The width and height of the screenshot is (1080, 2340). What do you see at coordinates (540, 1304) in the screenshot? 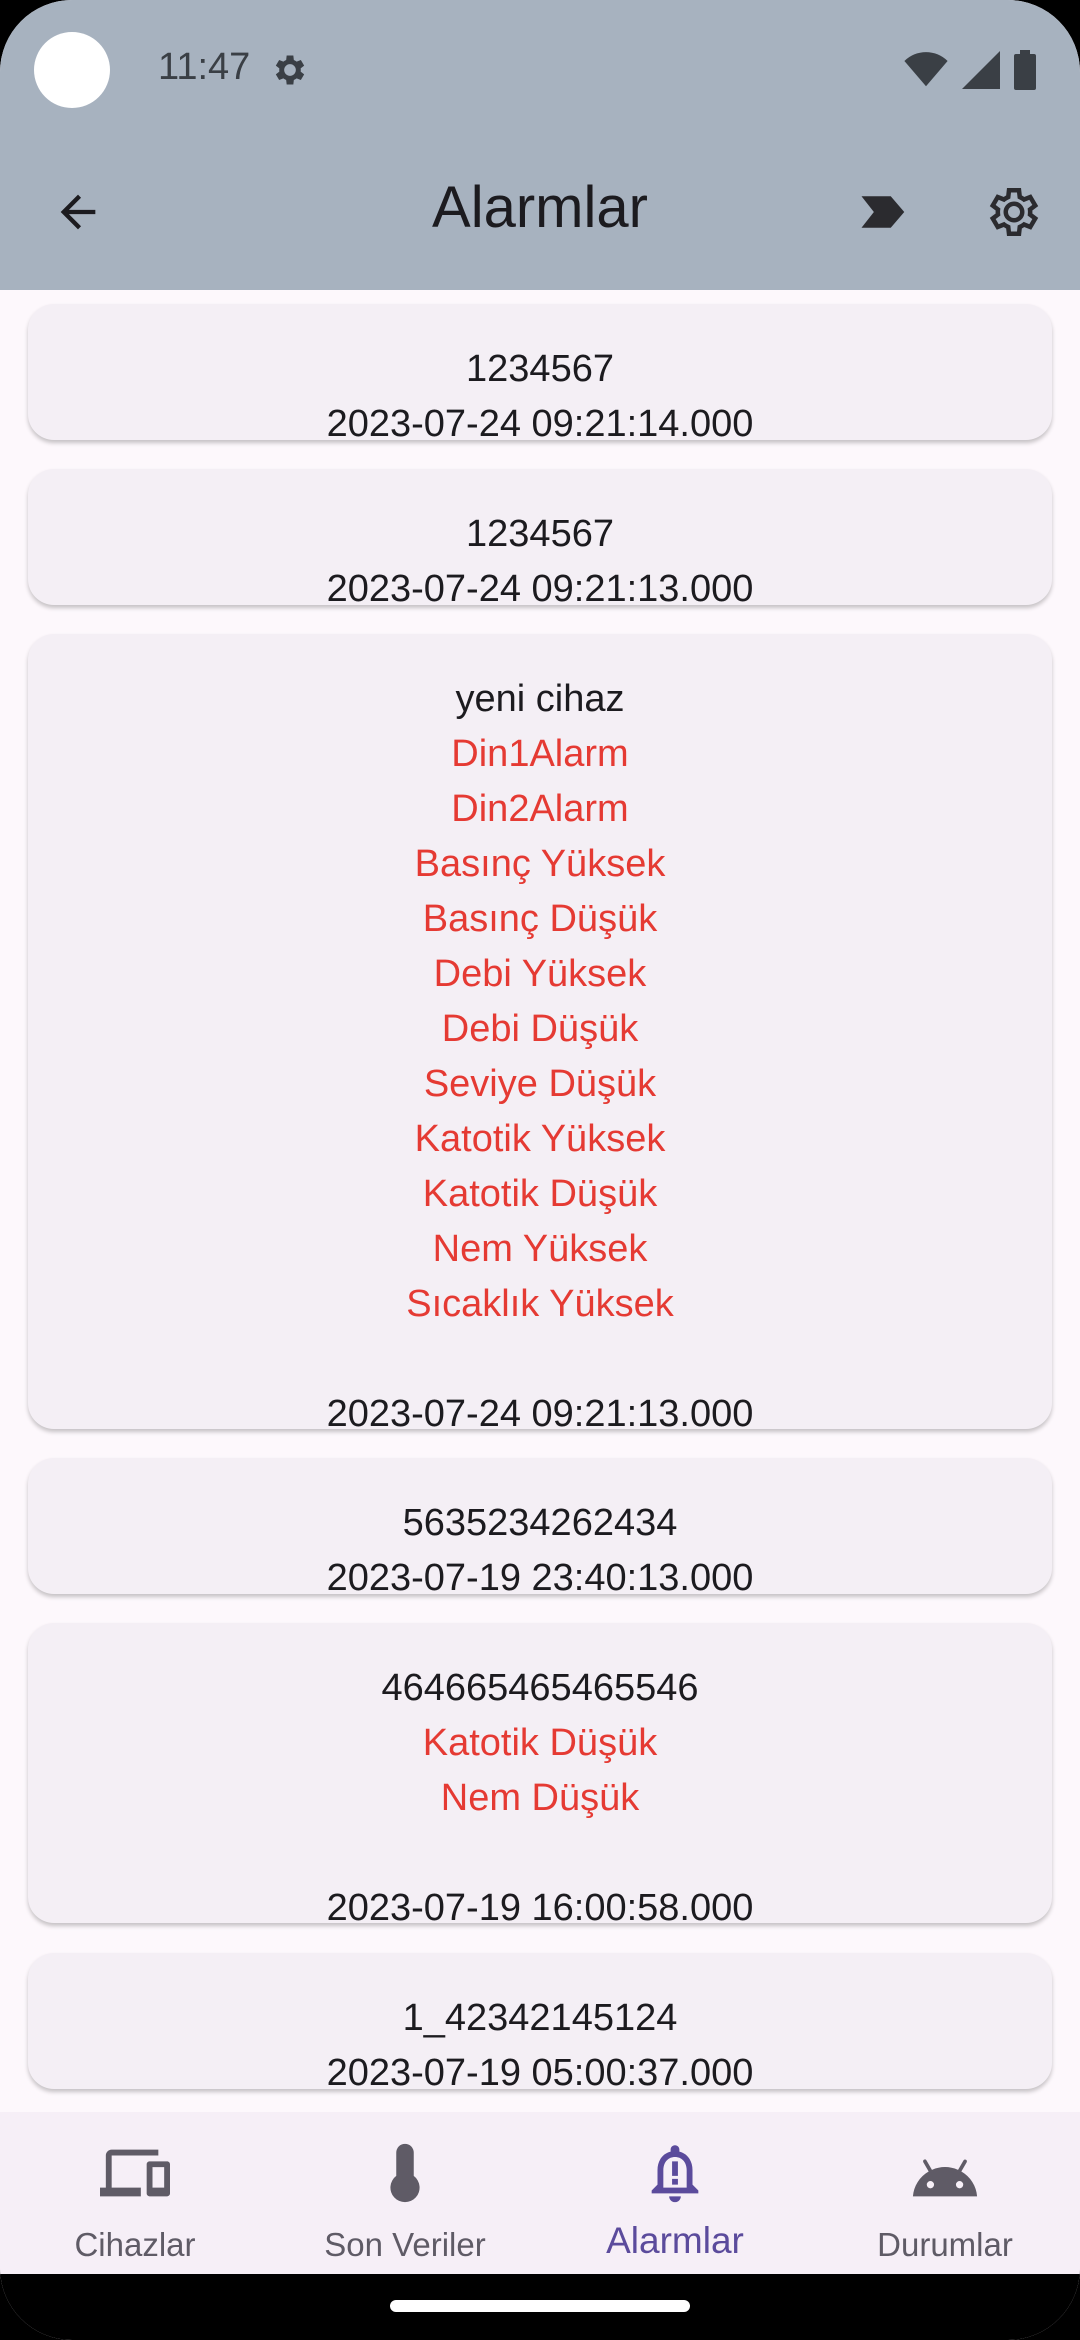
I see `alarm-item: Sıcaklık Yüksek` at bounding box center [540, 1304].